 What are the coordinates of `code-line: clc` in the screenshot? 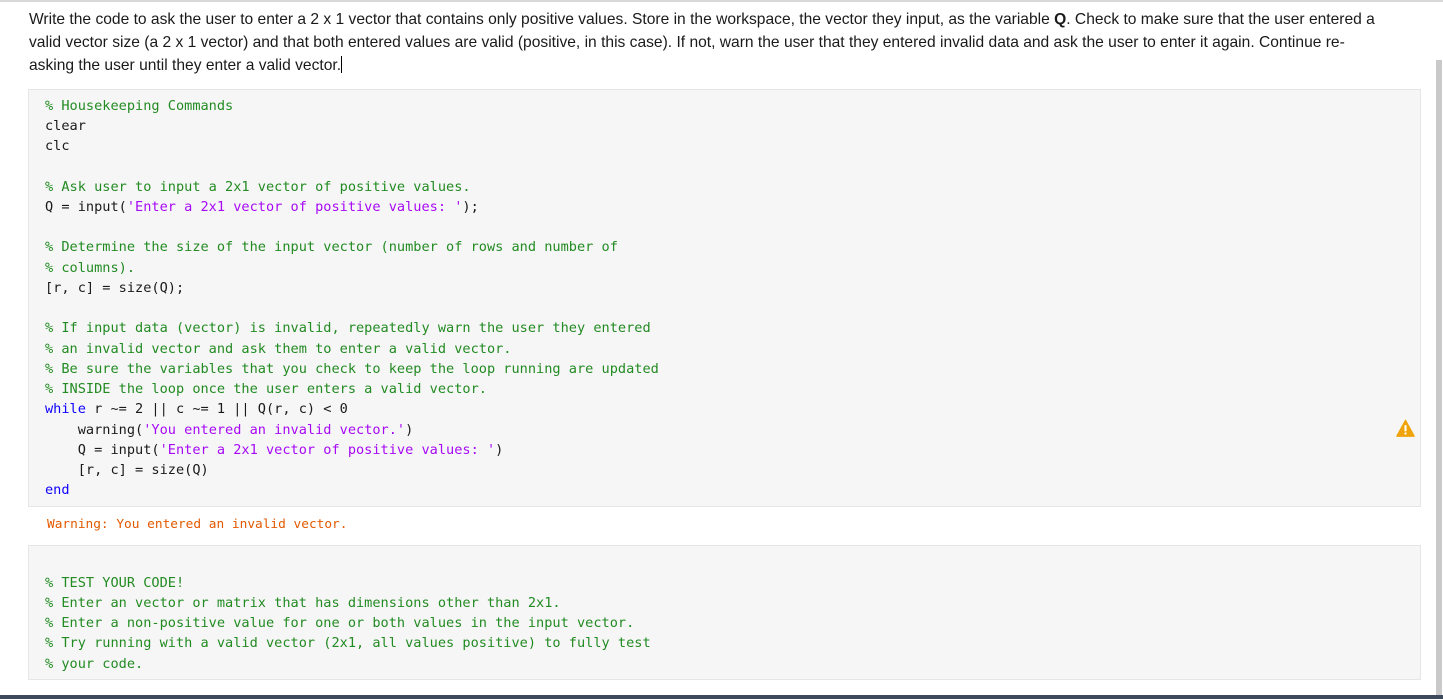 It's located at (57, 146).